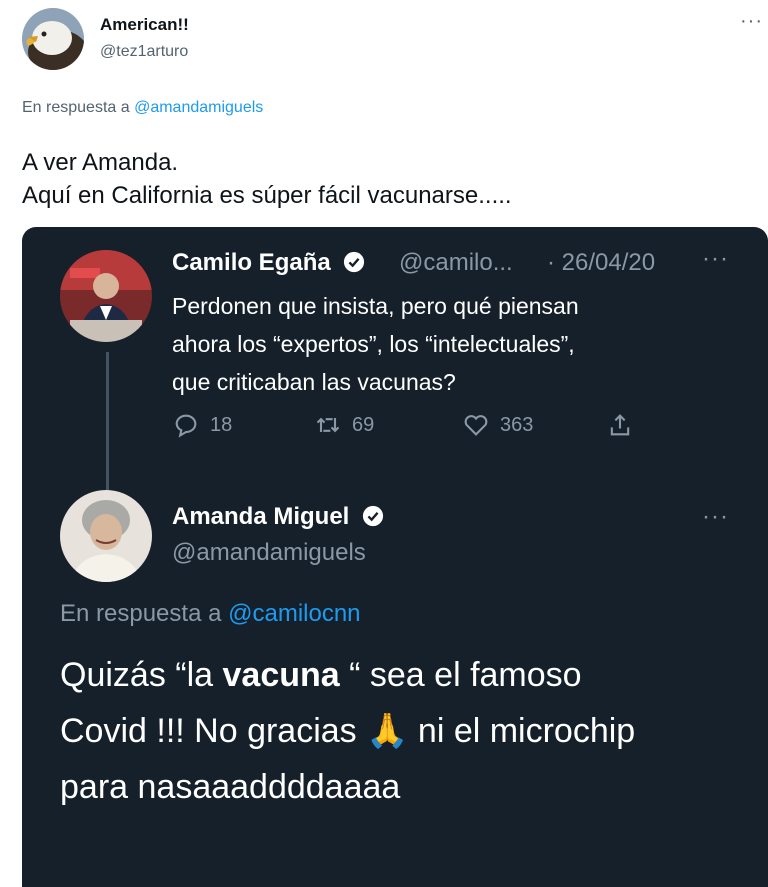  What do you see at coordinates (213, 731) in the screenshot?
I see `text-segment: Covid !!! No gracias` at bounding box center [213, 731].